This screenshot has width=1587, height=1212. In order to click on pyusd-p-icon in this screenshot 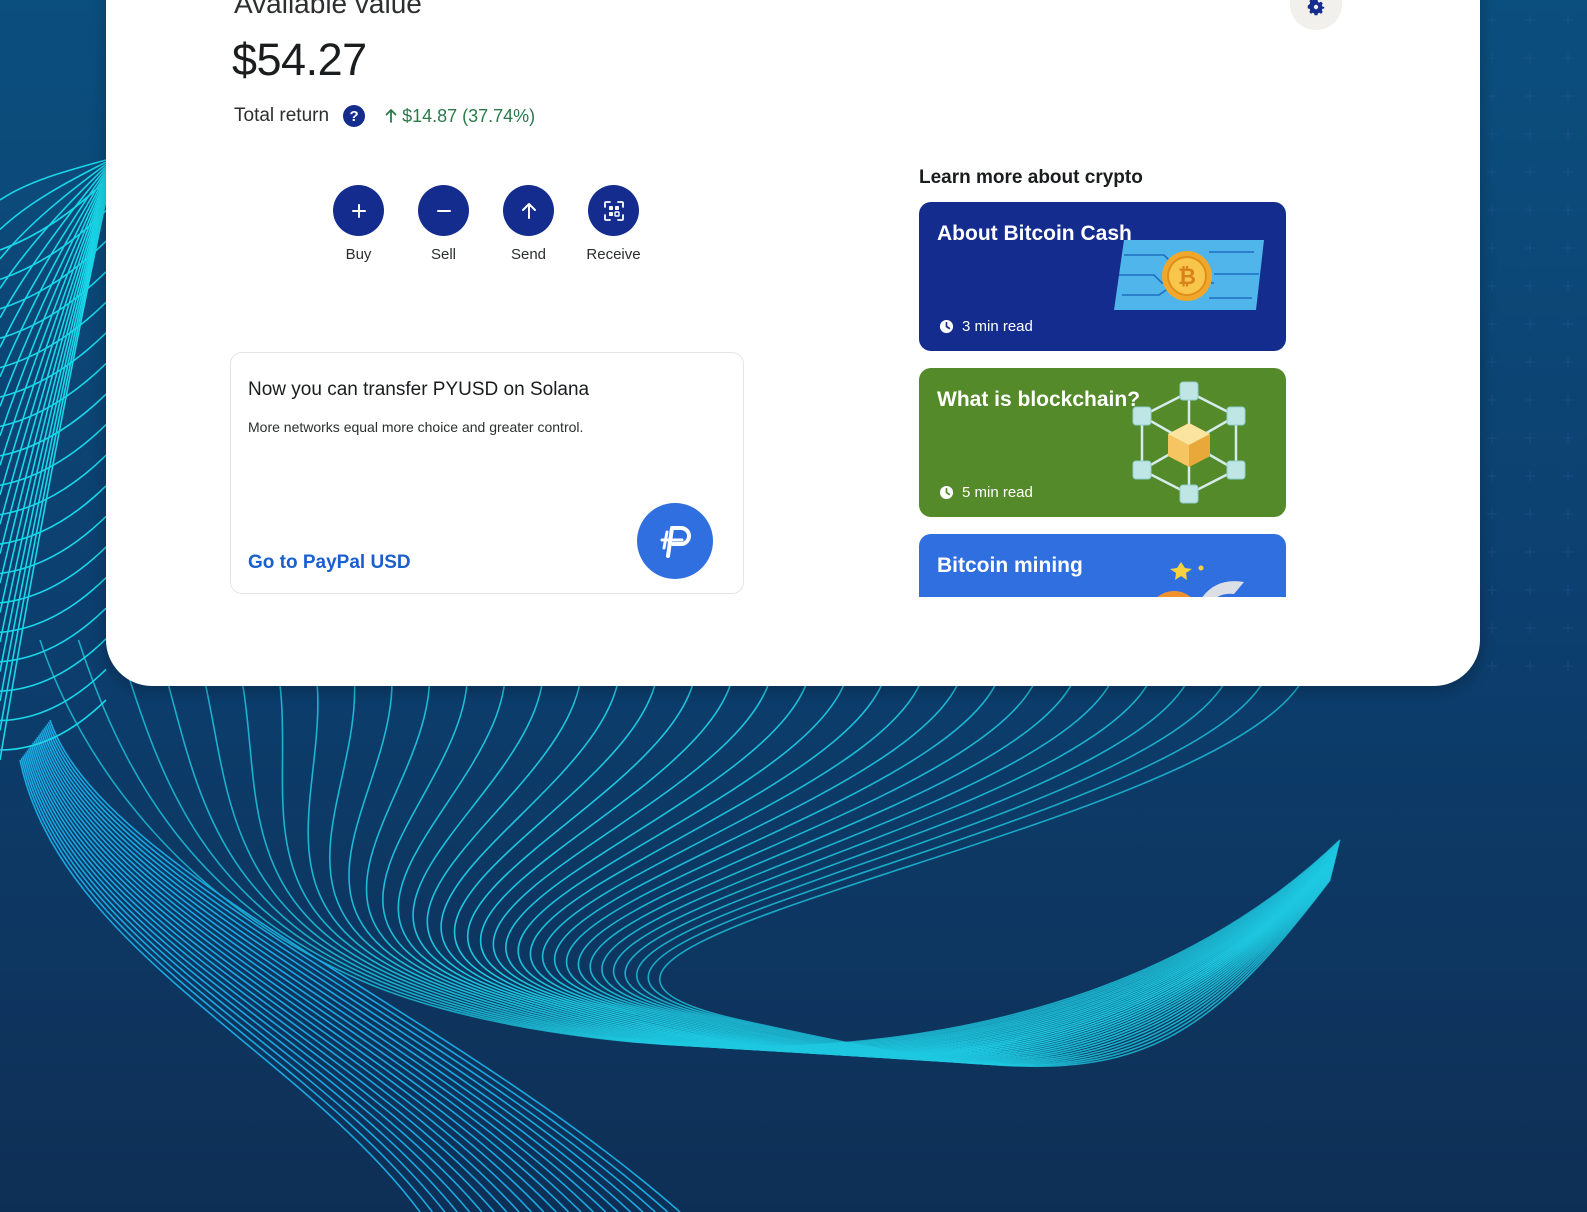, I will do `click(675, 542)`.